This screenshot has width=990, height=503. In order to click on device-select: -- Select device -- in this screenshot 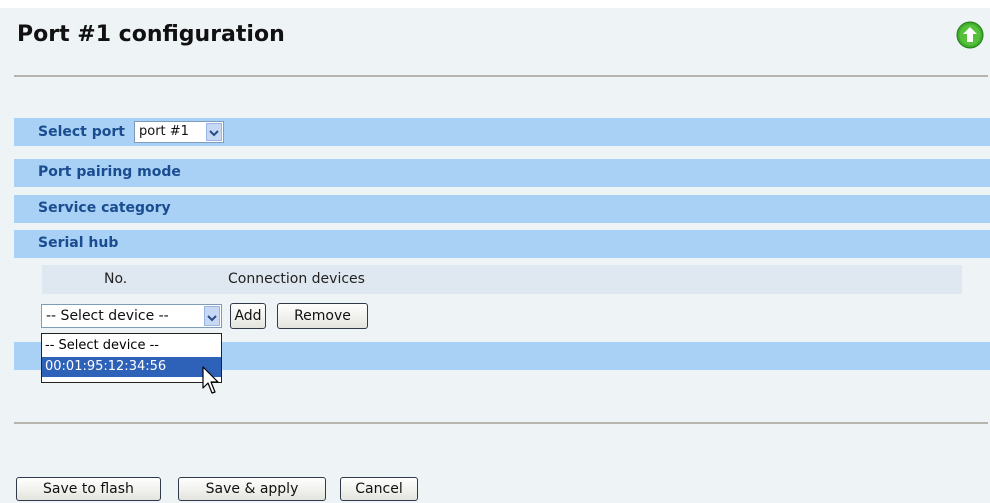, I will do `click(131, 316)`.